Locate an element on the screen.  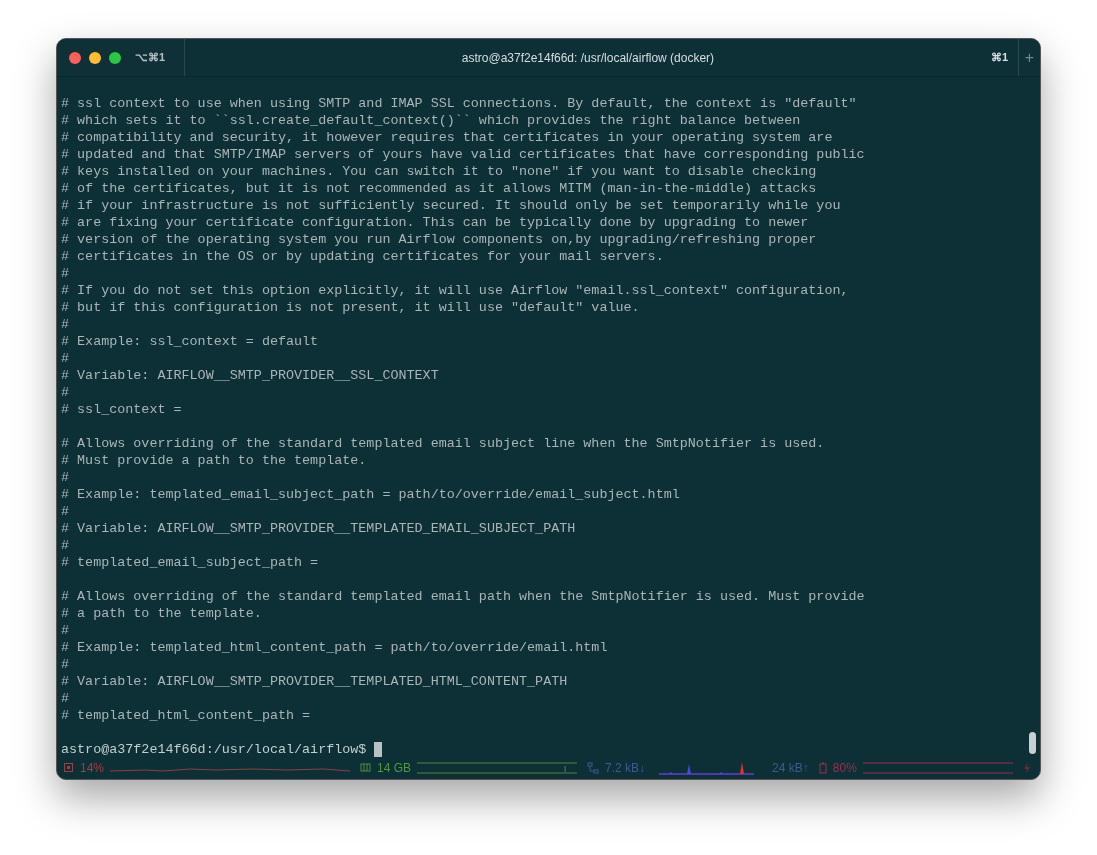
network-icon is located at coordinates (593, 767).